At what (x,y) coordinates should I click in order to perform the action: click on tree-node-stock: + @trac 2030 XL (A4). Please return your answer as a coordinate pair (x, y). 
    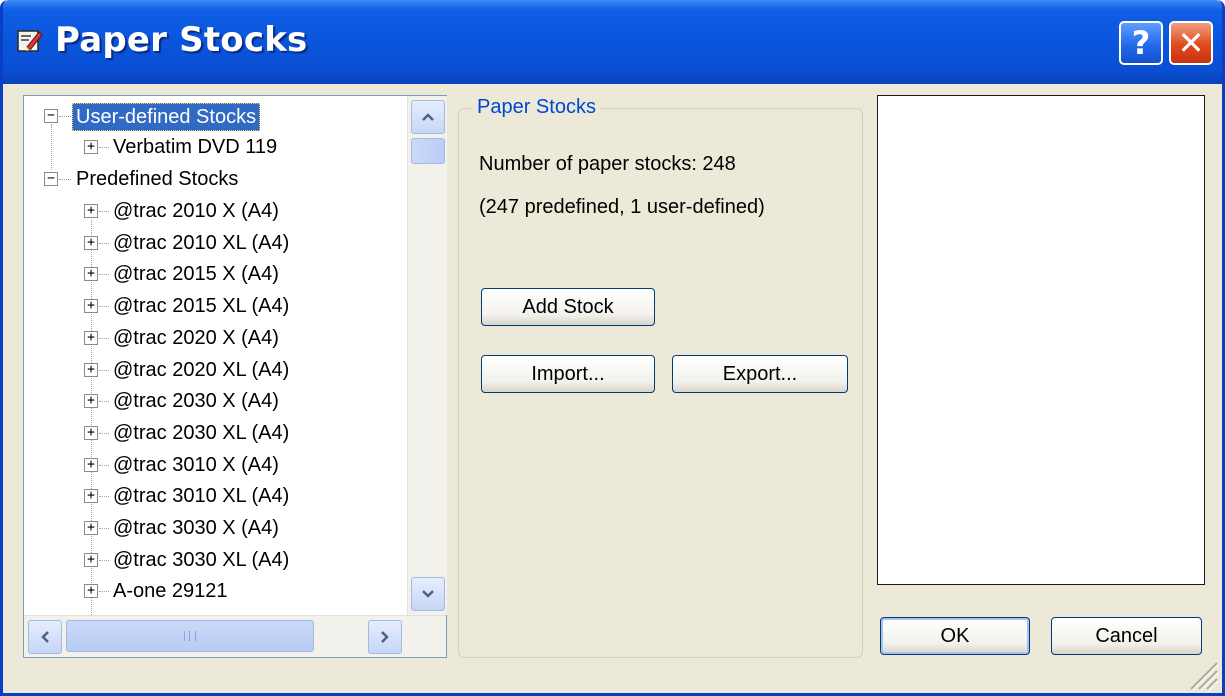
    Looking at the image, I should click on (214, 433).